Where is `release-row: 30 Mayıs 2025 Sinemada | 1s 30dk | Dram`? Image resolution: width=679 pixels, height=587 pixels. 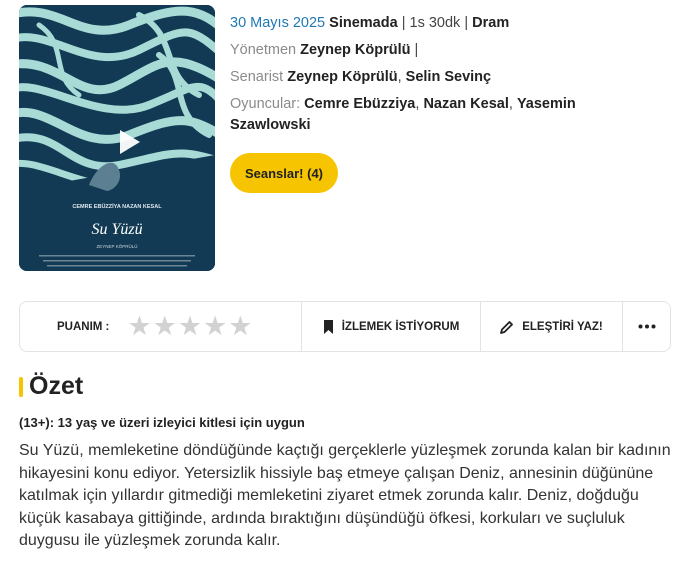 release-row: 30 Mayıs 2025 Sinemada | 1s 30dk | Dram is located at coordinates (445, 23).